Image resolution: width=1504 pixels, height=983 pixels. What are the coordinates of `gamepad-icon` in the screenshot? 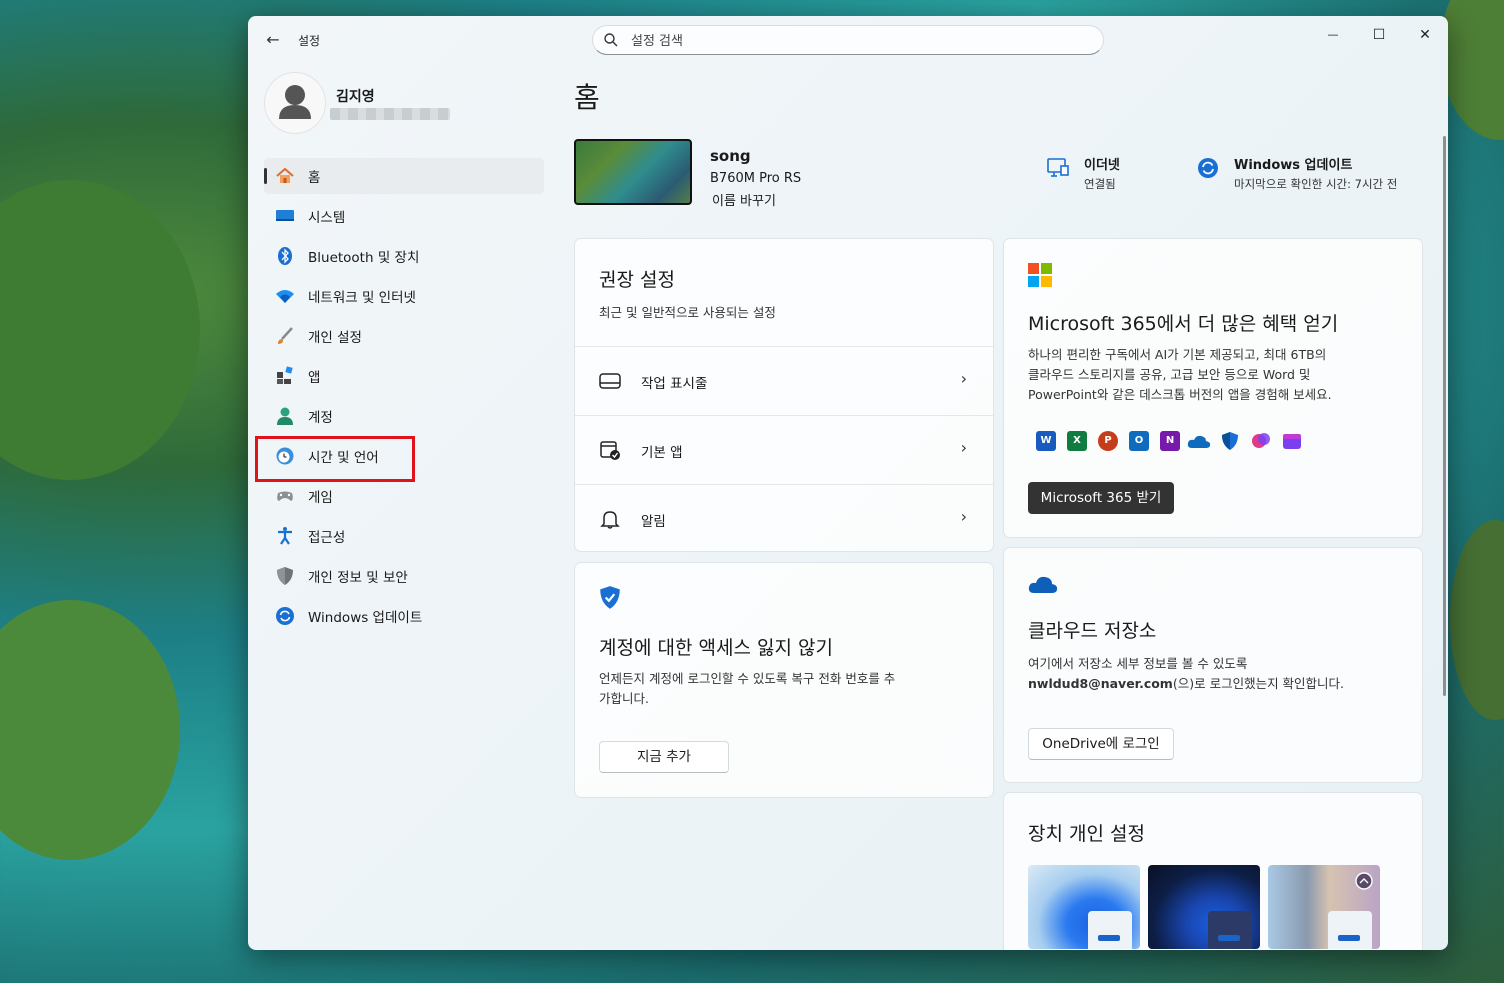 It's located at (285, 496).